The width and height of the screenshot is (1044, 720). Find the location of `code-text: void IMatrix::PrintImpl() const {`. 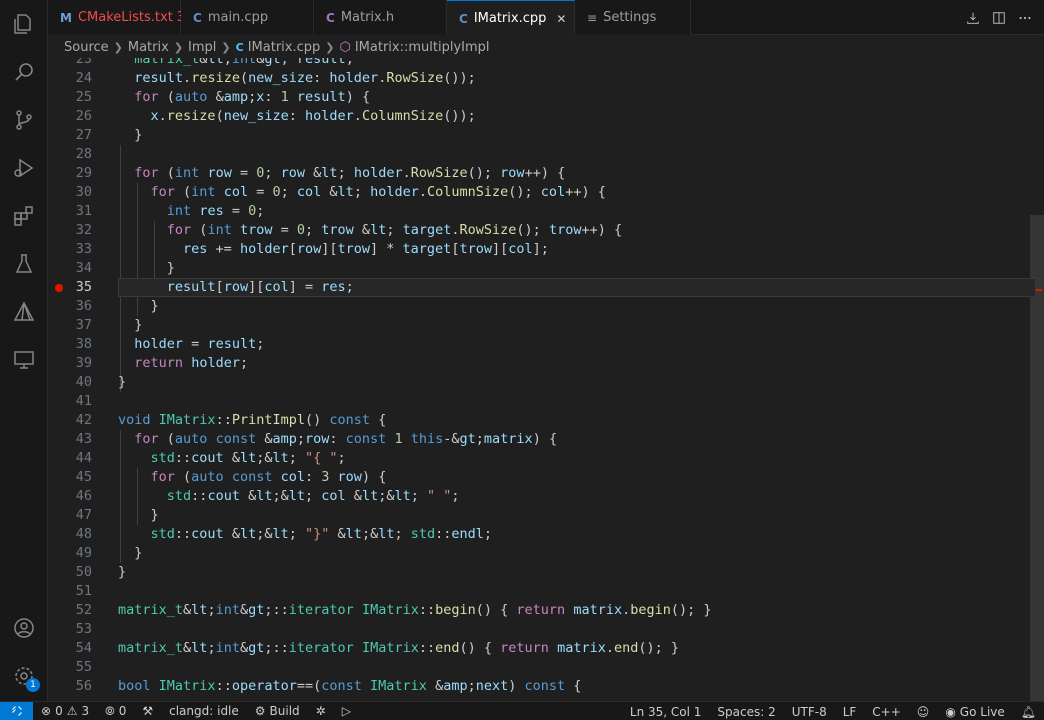

code-text: void IMatrix::PrintImpl() const { is located at coordinates (252, 420).